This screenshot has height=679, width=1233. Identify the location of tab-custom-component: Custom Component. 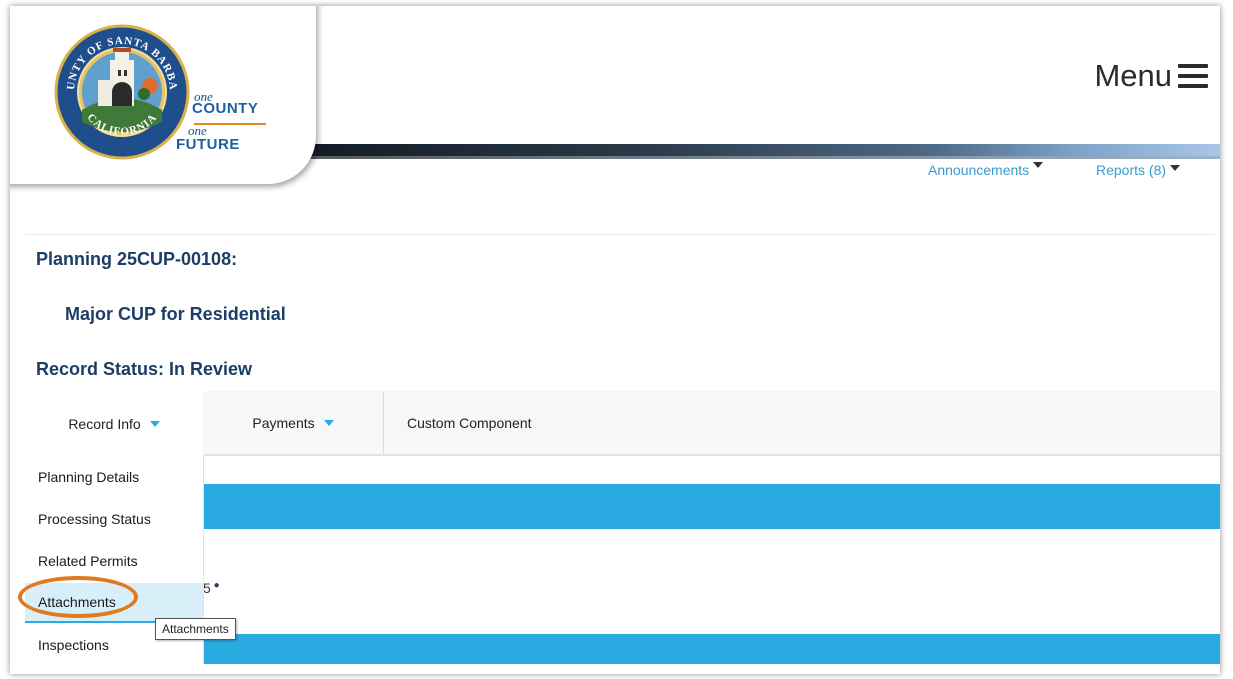
(464, 422).